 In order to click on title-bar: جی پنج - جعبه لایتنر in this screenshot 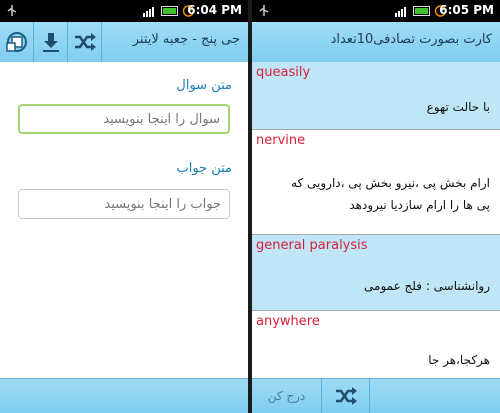, I will do `click(124, 42)`.